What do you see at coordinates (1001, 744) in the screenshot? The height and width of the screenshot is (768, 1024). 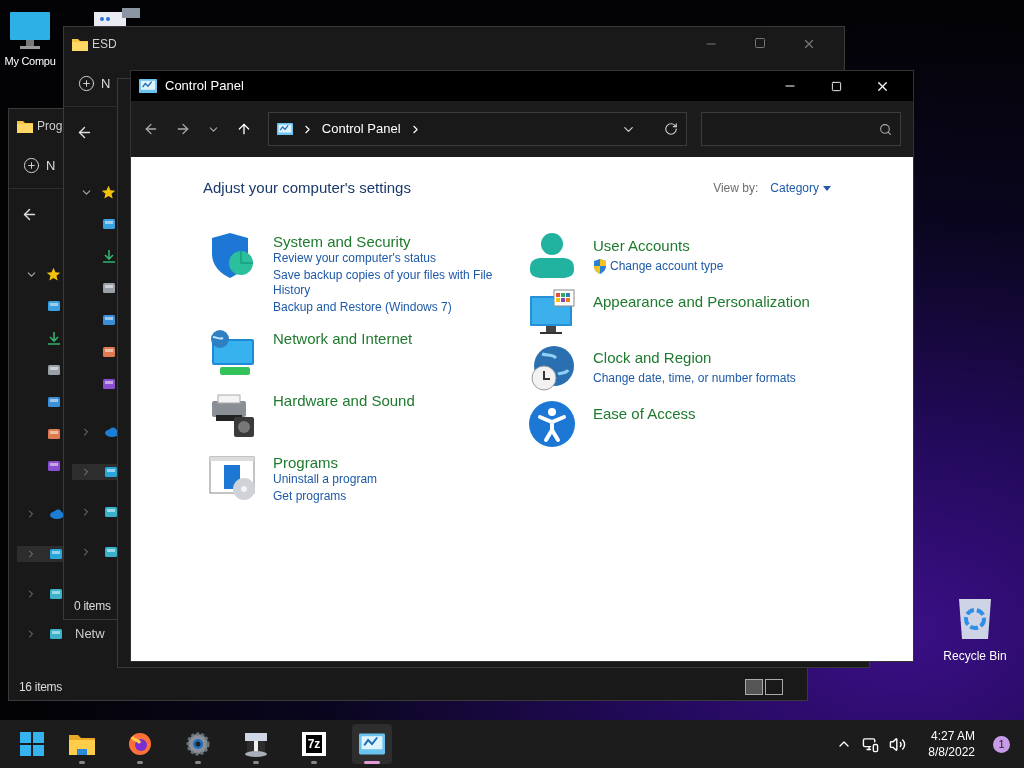 I see `notification-badge: 1` at bounding box center [1001, 744].